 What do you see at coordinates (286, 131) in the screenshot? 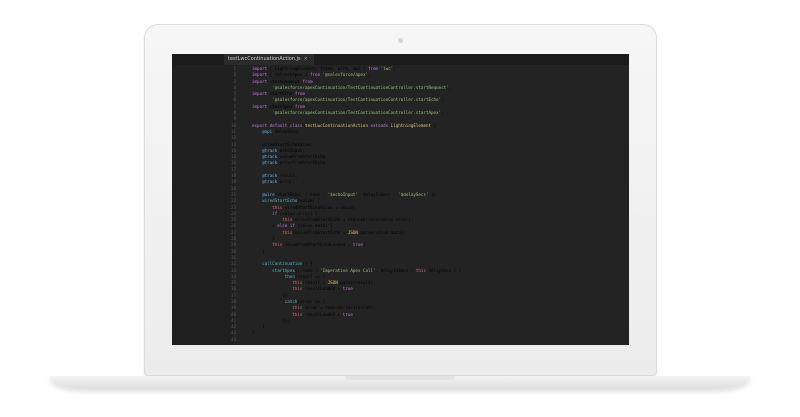
I see `code-token: delaySecs;` at bounding box center [286, 131].